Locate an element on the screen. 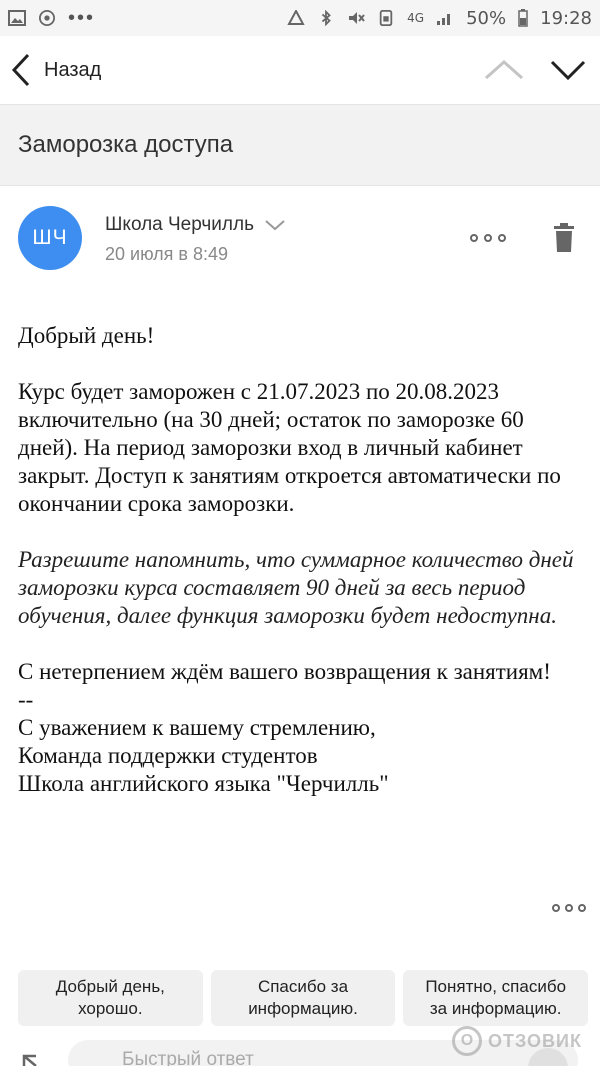  mute-icon is located at coordinates (357, 18).